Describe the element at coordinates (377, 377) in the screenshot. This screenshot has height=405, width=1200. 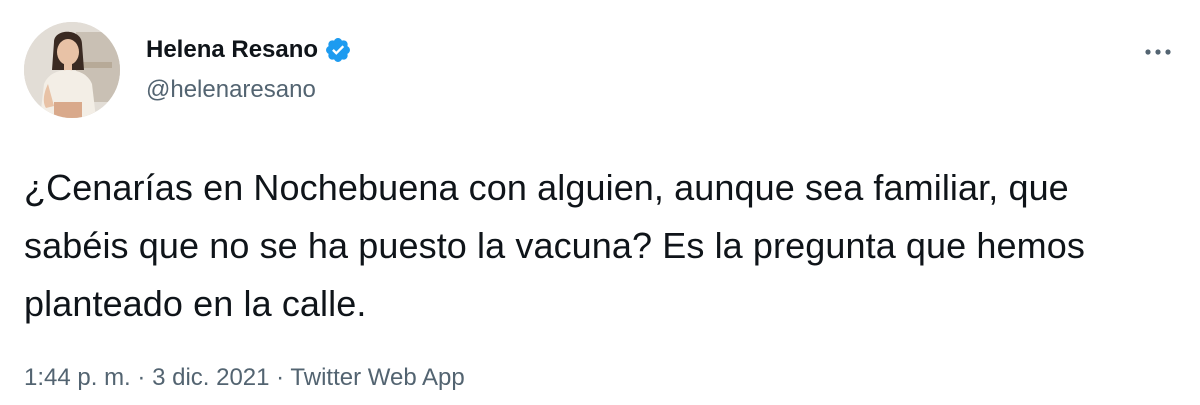
I see `tweet-source: Twitter Web App` at that location.